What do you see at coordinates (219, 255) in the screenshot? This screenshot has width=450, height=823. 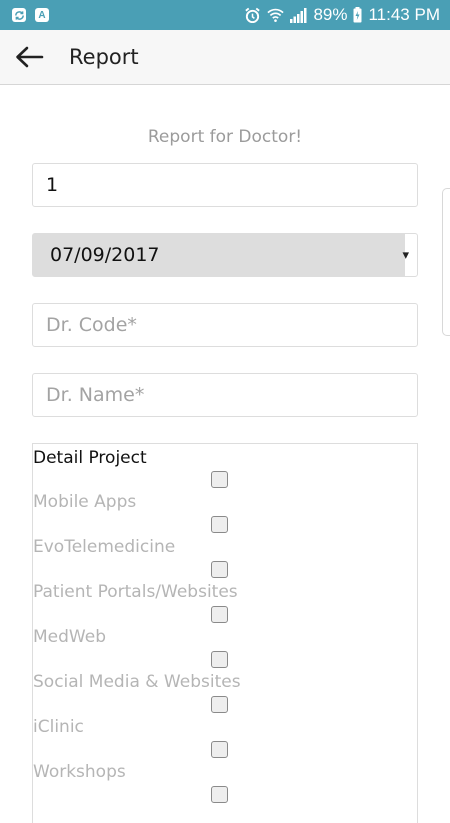 I see `date-select-value: 07/09/2017` at bounding box center [219, 255].